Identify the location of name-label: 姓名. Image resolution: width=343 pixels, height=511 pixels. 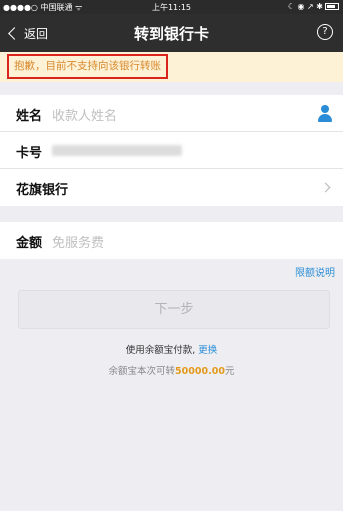
(29, 116).